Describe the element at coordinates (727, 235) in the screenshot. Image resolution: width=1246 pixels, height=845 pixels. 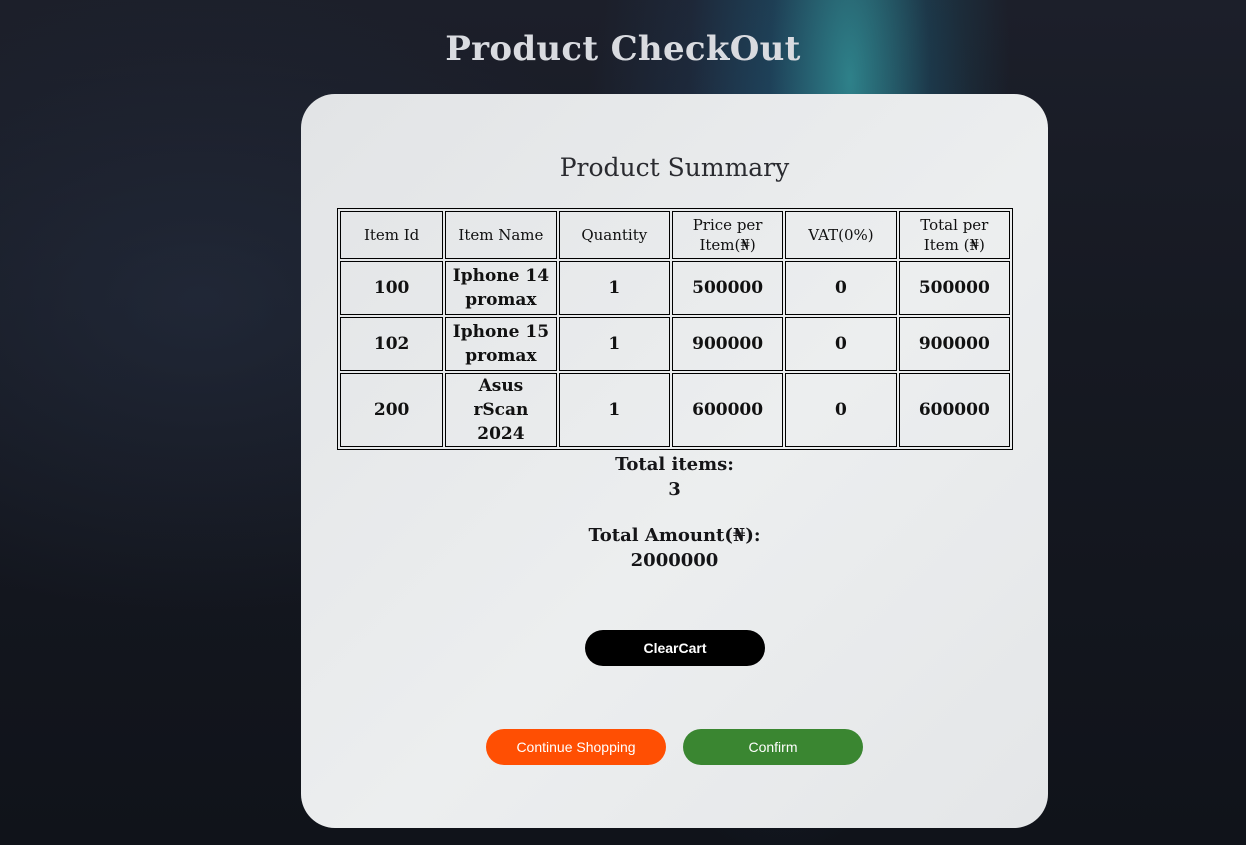
I see `column-header-price: Price per Item(₦)` at that location.